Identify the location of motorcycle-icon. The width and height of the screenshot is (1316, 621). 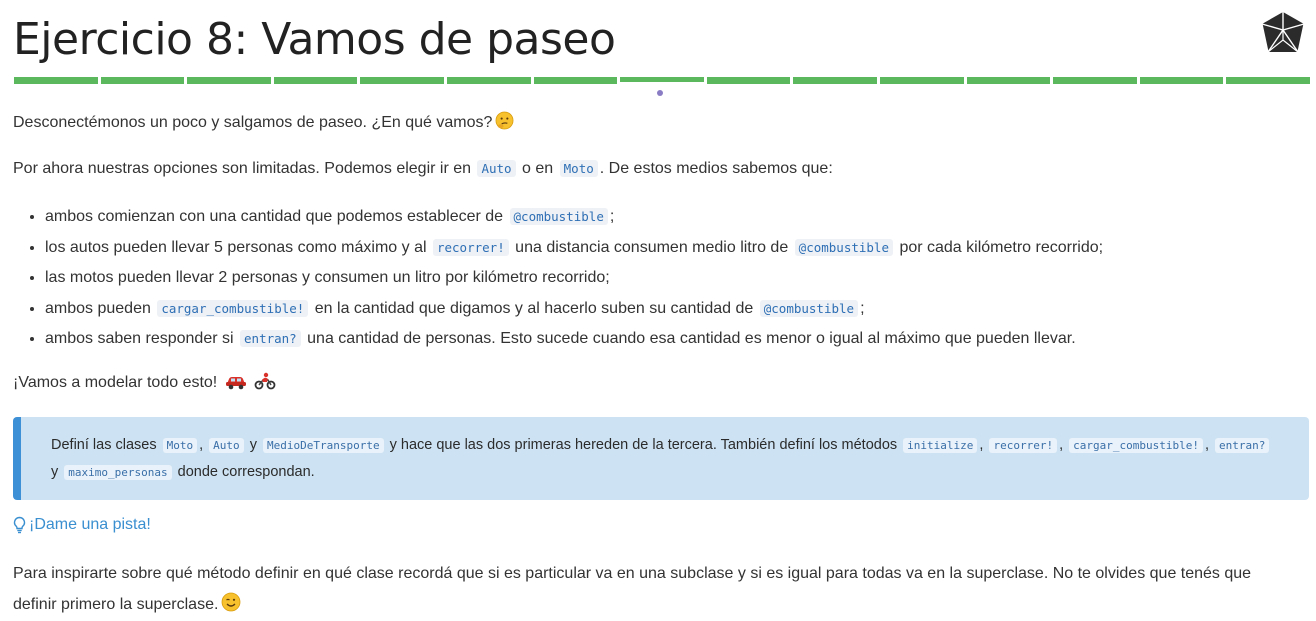
(265, 381).